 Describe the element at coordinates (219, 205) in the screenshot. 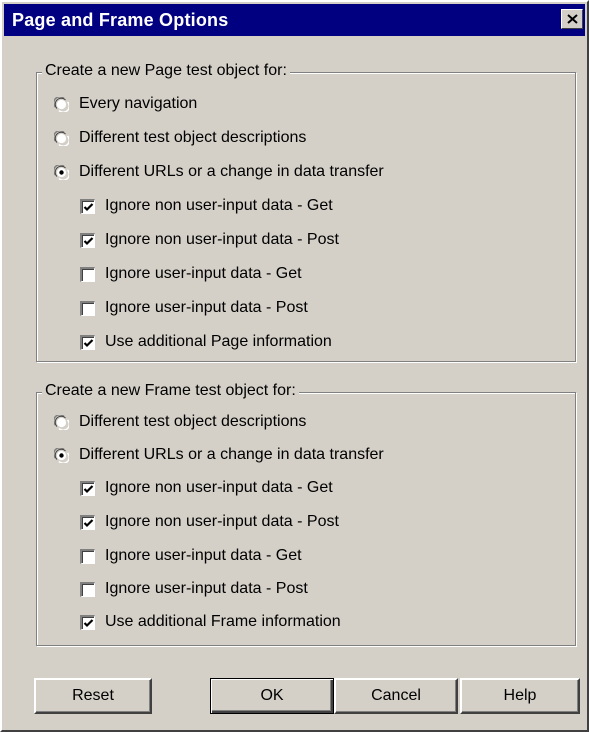

I see `page-check-ignore-non-user-get-label: Ignore non user-input data - Get` at that location.